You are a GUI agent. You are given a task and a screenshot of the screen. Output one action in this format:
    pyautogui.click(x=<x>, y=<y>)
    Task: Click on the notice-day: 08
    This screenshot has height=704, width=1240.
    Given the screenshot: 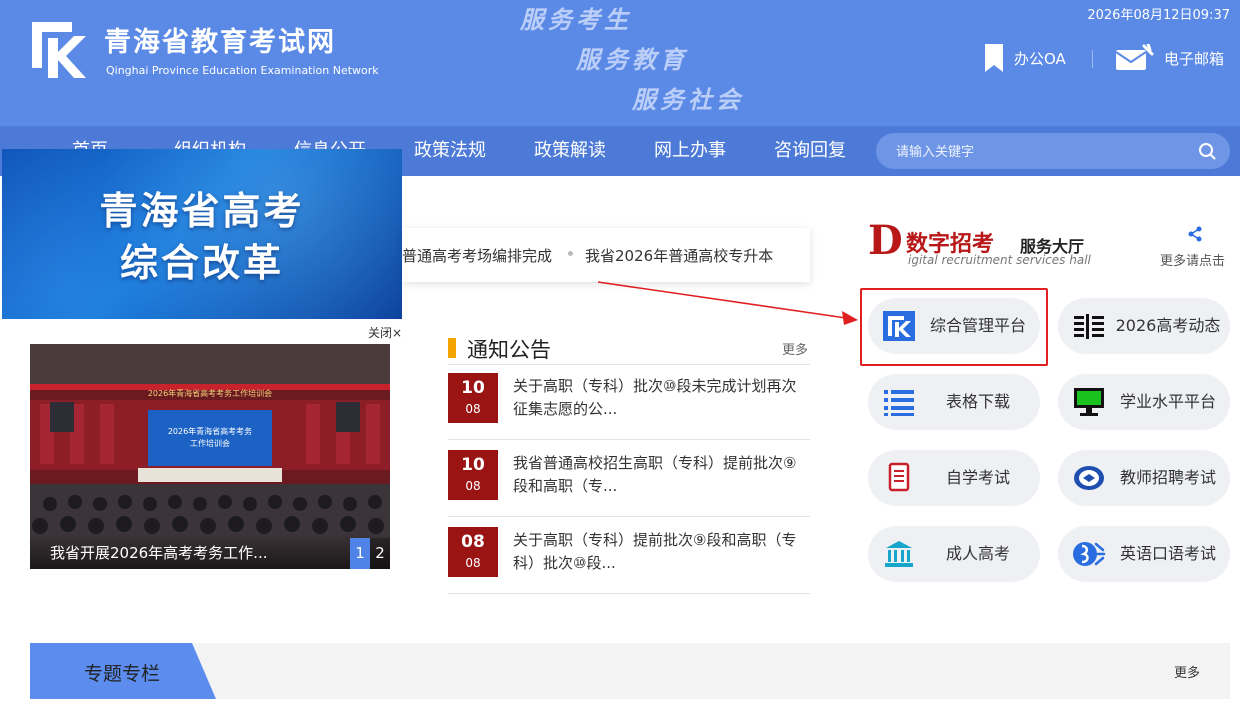 What is the action you would take?
    pyautogui.click(x=473, y=542)
    